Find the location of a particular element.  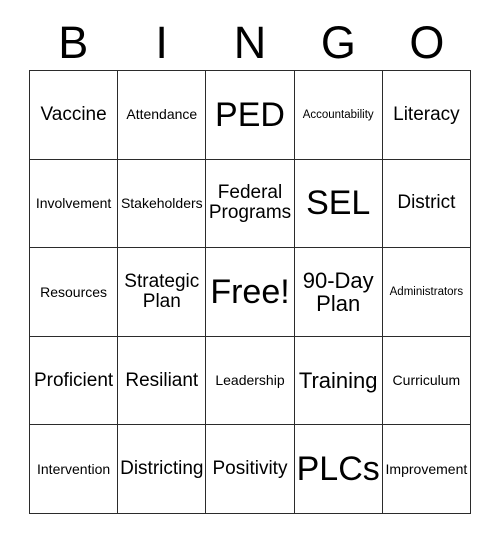

bingo-cell-label: Federal Programs is located at coordinates (250, 203).